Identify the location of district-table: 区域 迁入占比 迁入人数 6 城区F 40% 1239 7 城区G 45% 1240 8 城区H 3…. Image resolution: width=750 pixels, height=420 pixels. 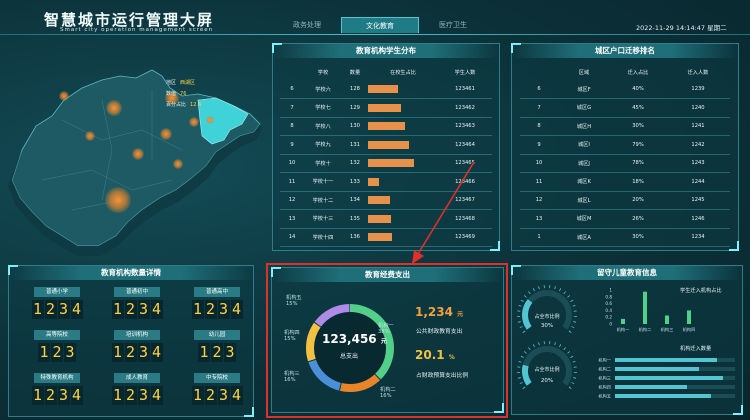
(625, 155).